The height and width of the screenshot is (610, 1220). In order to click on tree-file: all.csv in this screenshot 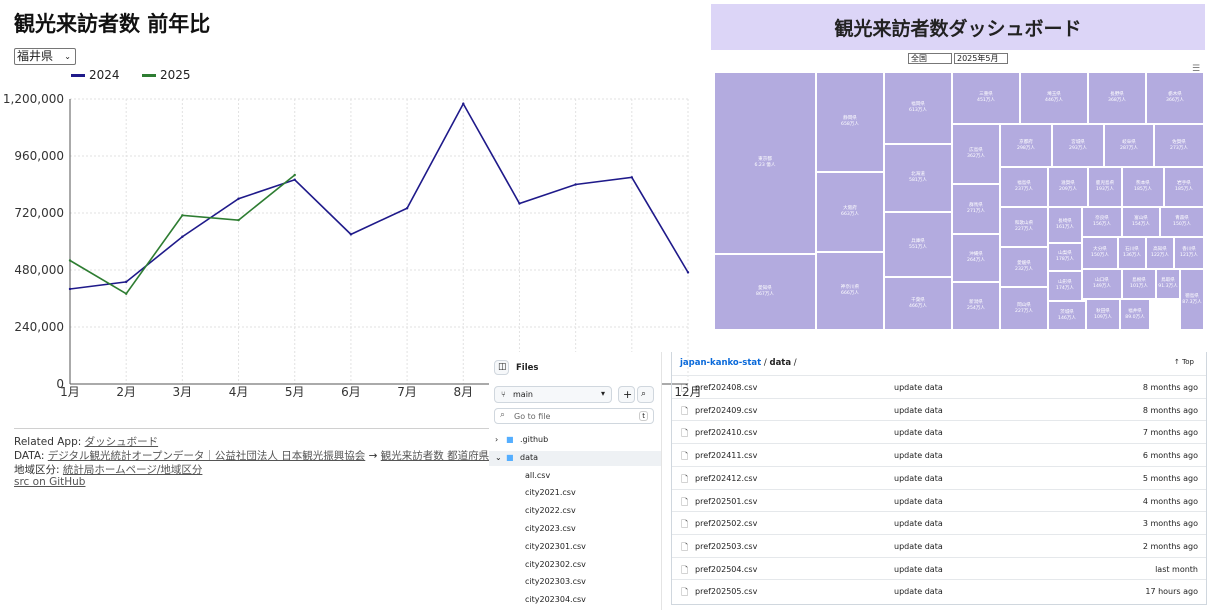, I will do `click(575, 476)`.